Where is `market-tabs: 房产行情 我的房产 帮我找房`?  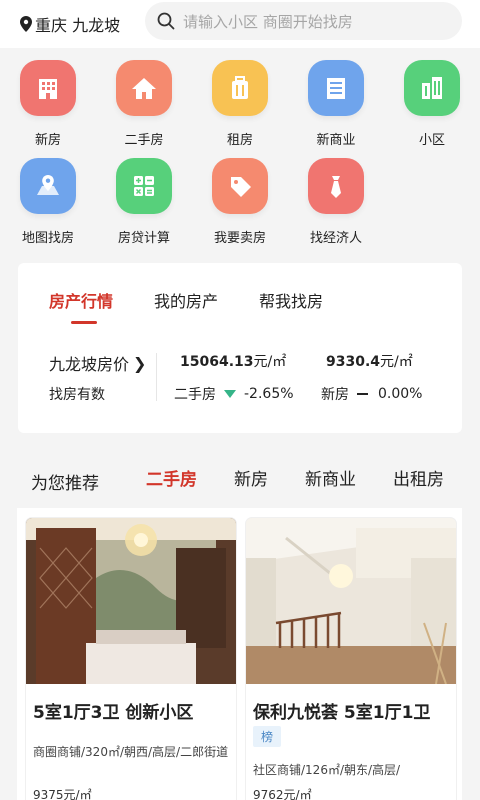 market-tabs: 房产行情 我的房产 帮我找房 is located at coordinates (240, 293).